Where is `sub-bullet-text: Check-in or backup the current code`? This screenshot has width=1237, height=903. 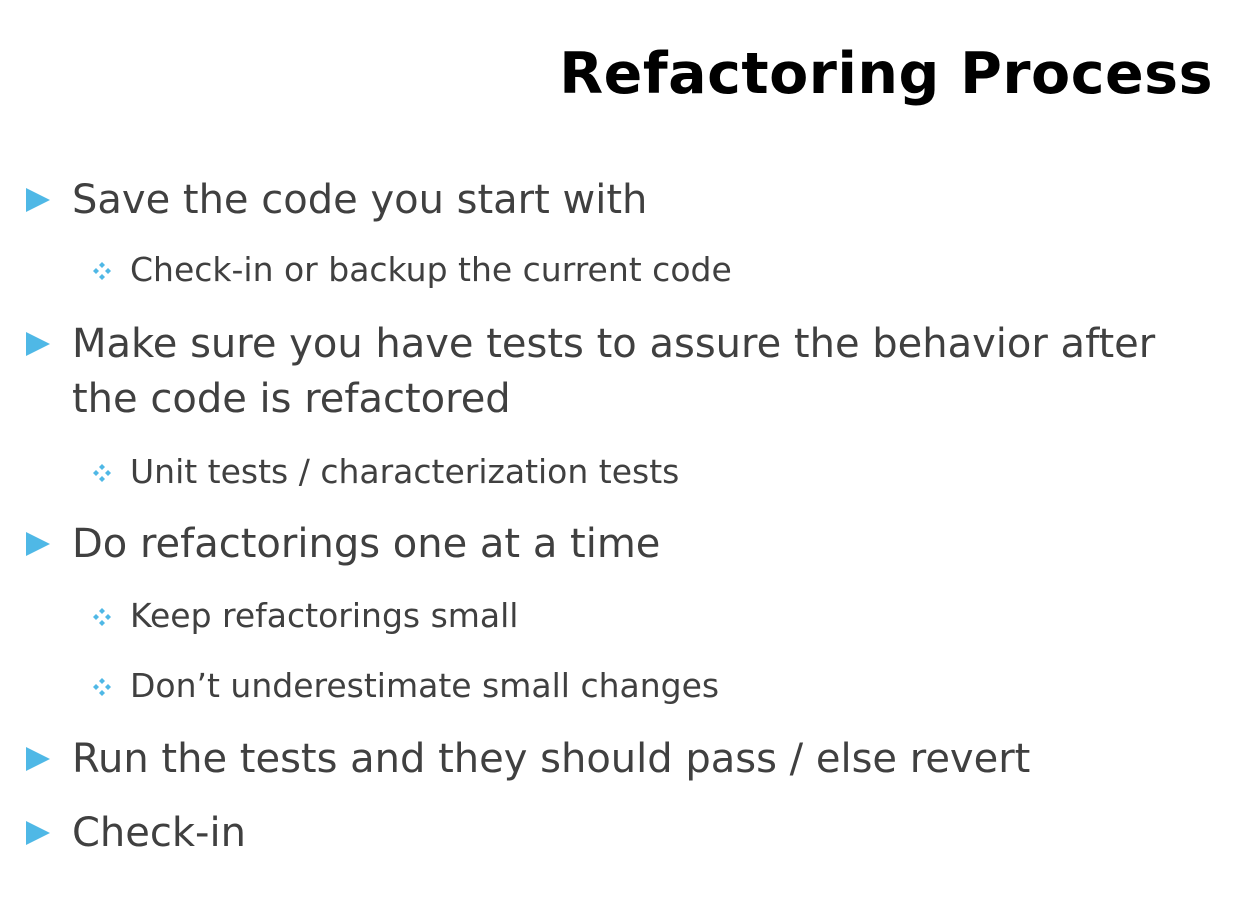 sub-bullet-text: Check-in or backup the current code is located at coordinates (431, 269).